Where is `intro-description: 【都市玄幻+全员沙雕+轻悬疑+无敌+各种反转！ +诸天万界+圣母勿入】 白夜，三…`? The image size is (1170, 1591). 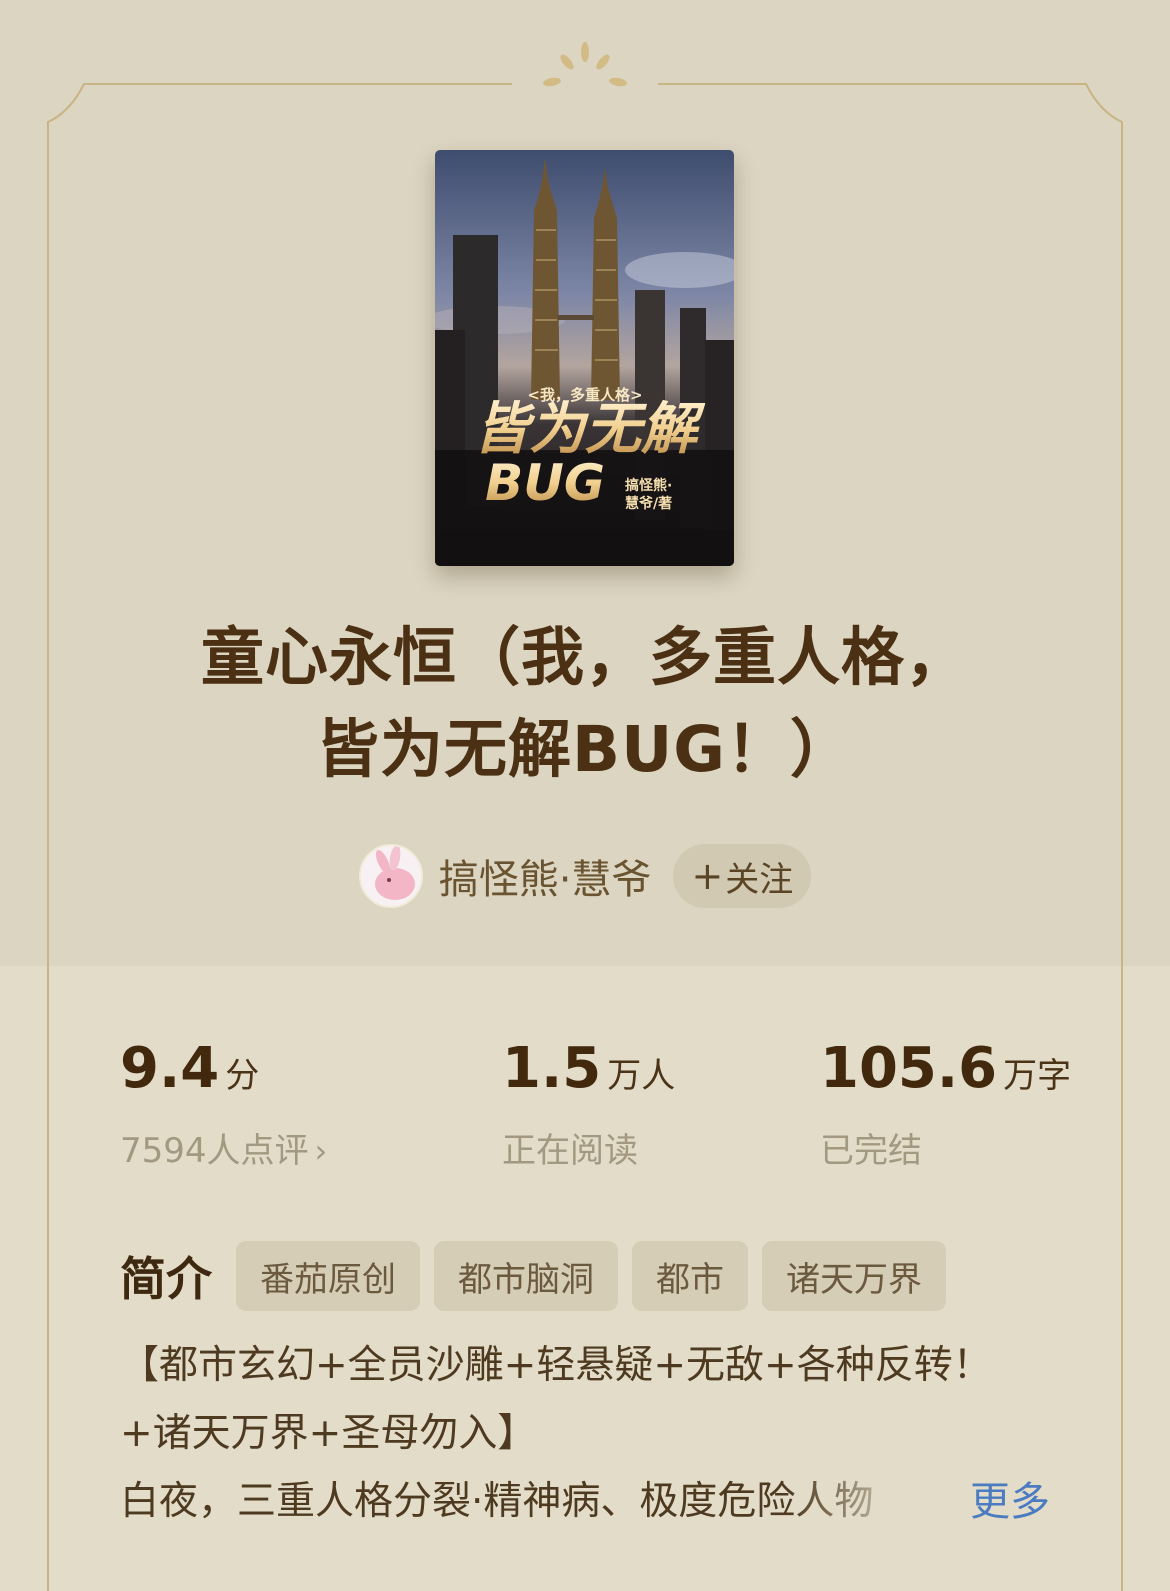
intro-description: 【都市玄幻+全员沙雕+轻悬疑+无敌+各种反转！ +诸天万界+圣母勿入】 白夜，三… is located at coordinates (585, 1434).